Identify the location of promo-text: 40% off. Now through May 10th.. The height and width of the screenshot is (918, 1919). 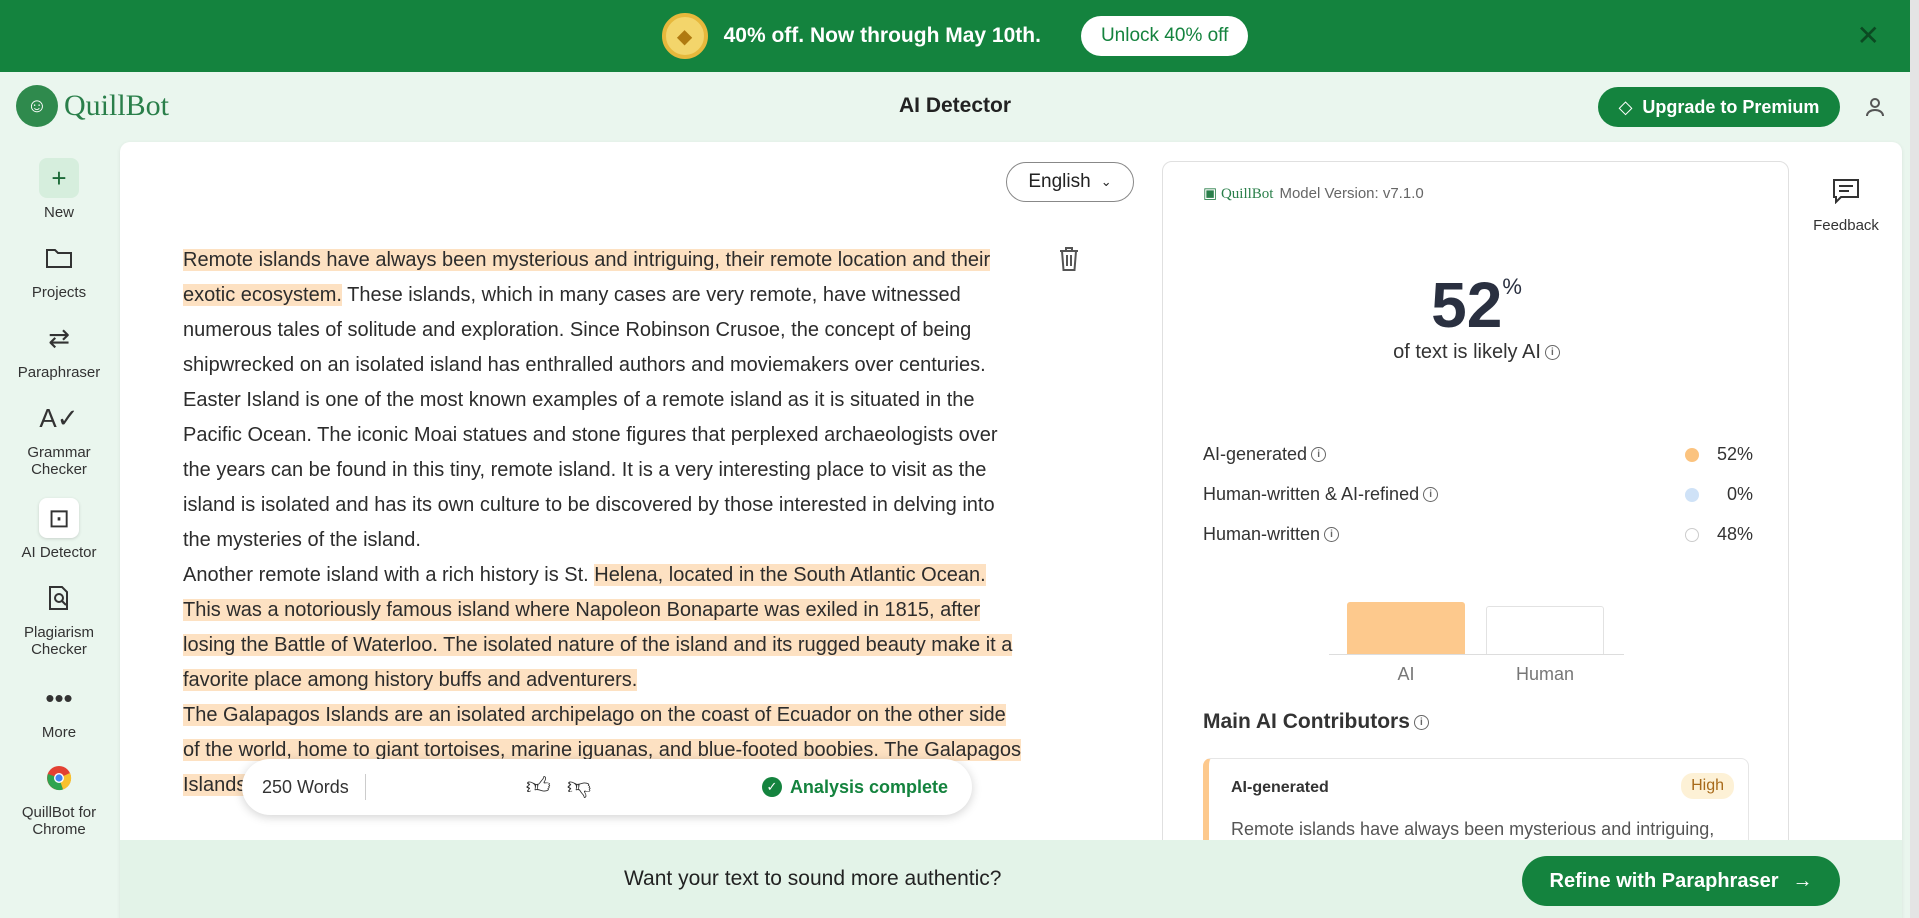
(882, 35).